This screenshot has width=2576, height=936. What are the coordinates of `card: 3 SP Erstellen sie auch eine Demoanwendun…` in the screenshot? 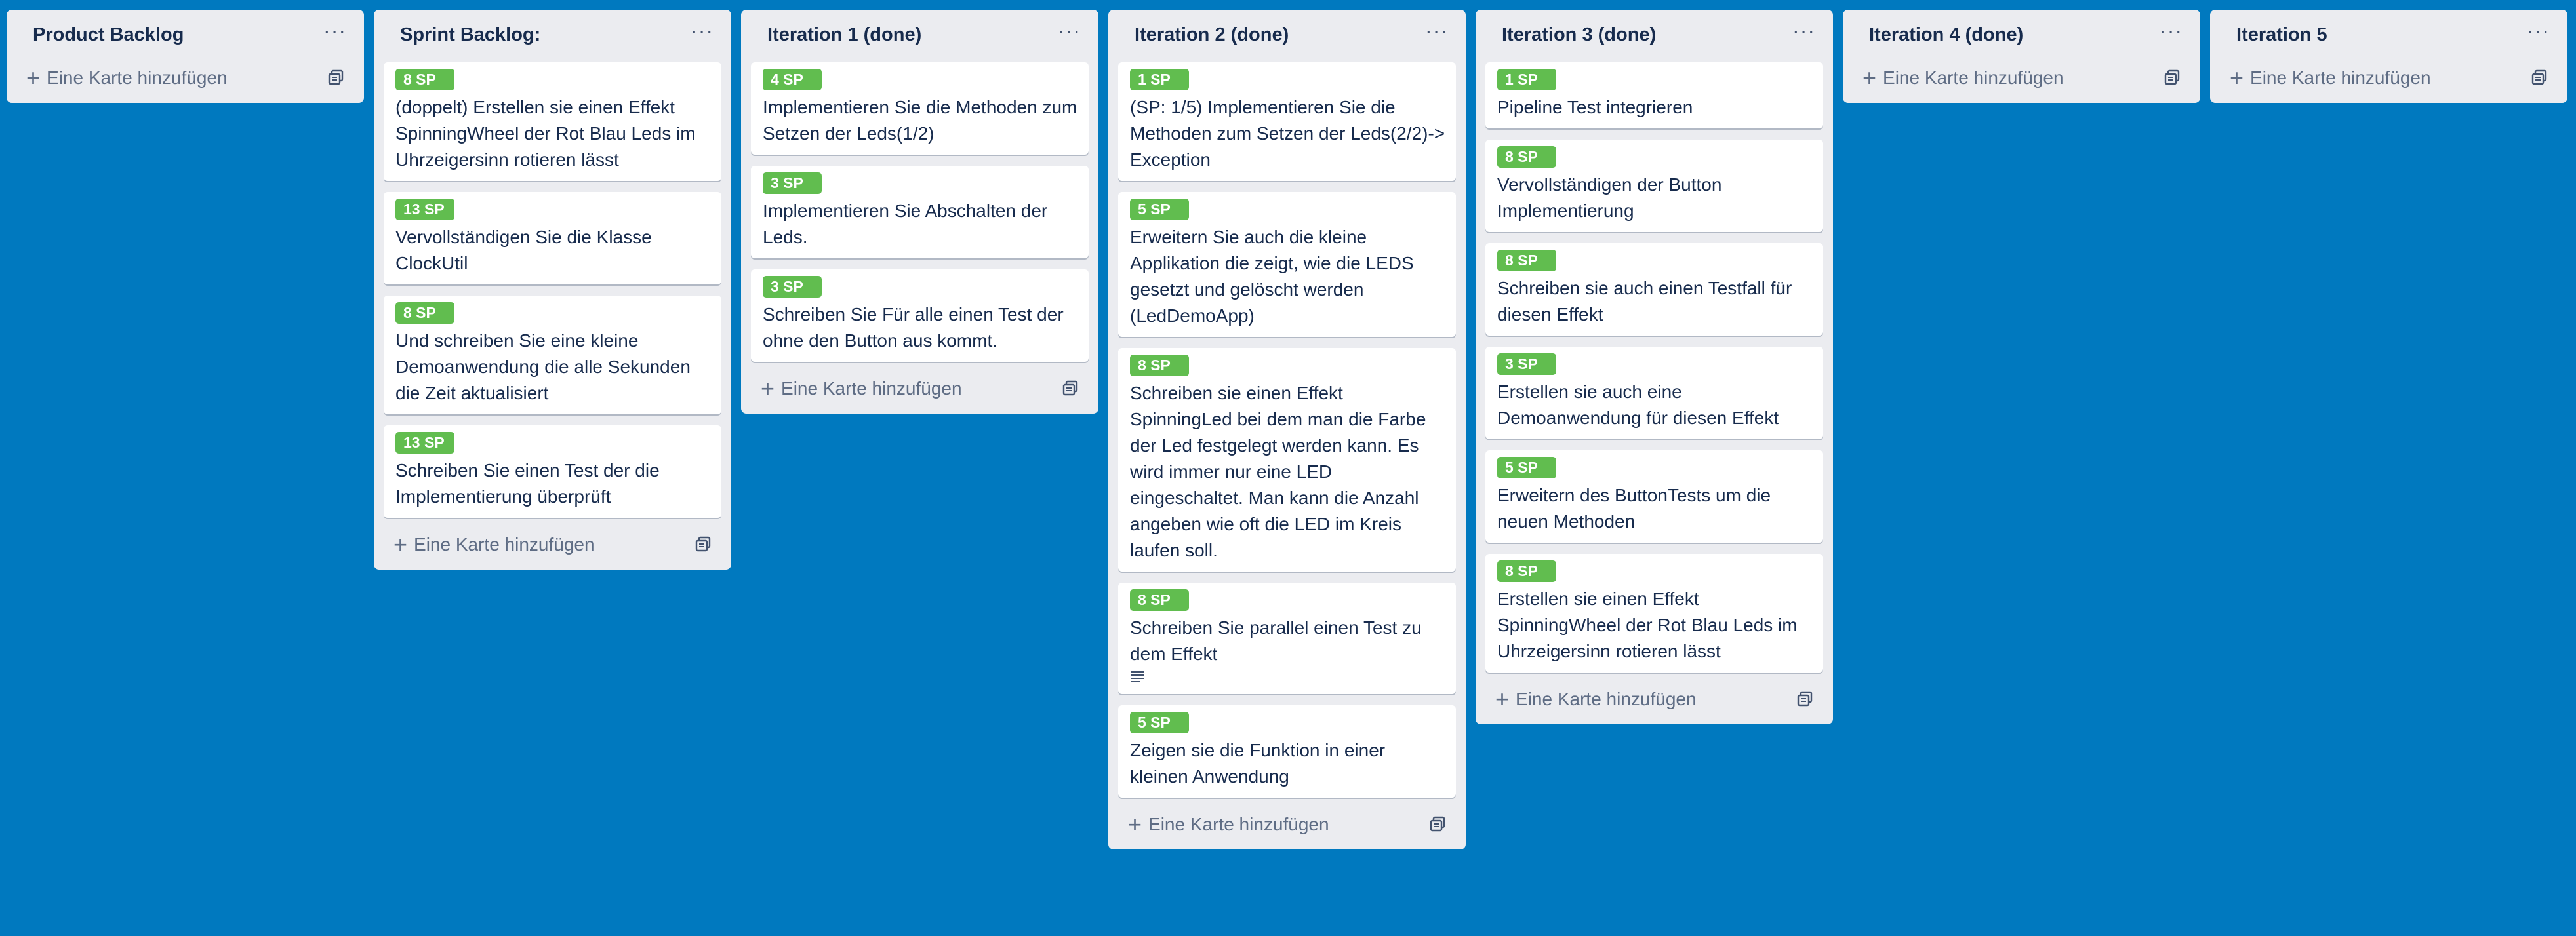 It's located at (1654, 393).